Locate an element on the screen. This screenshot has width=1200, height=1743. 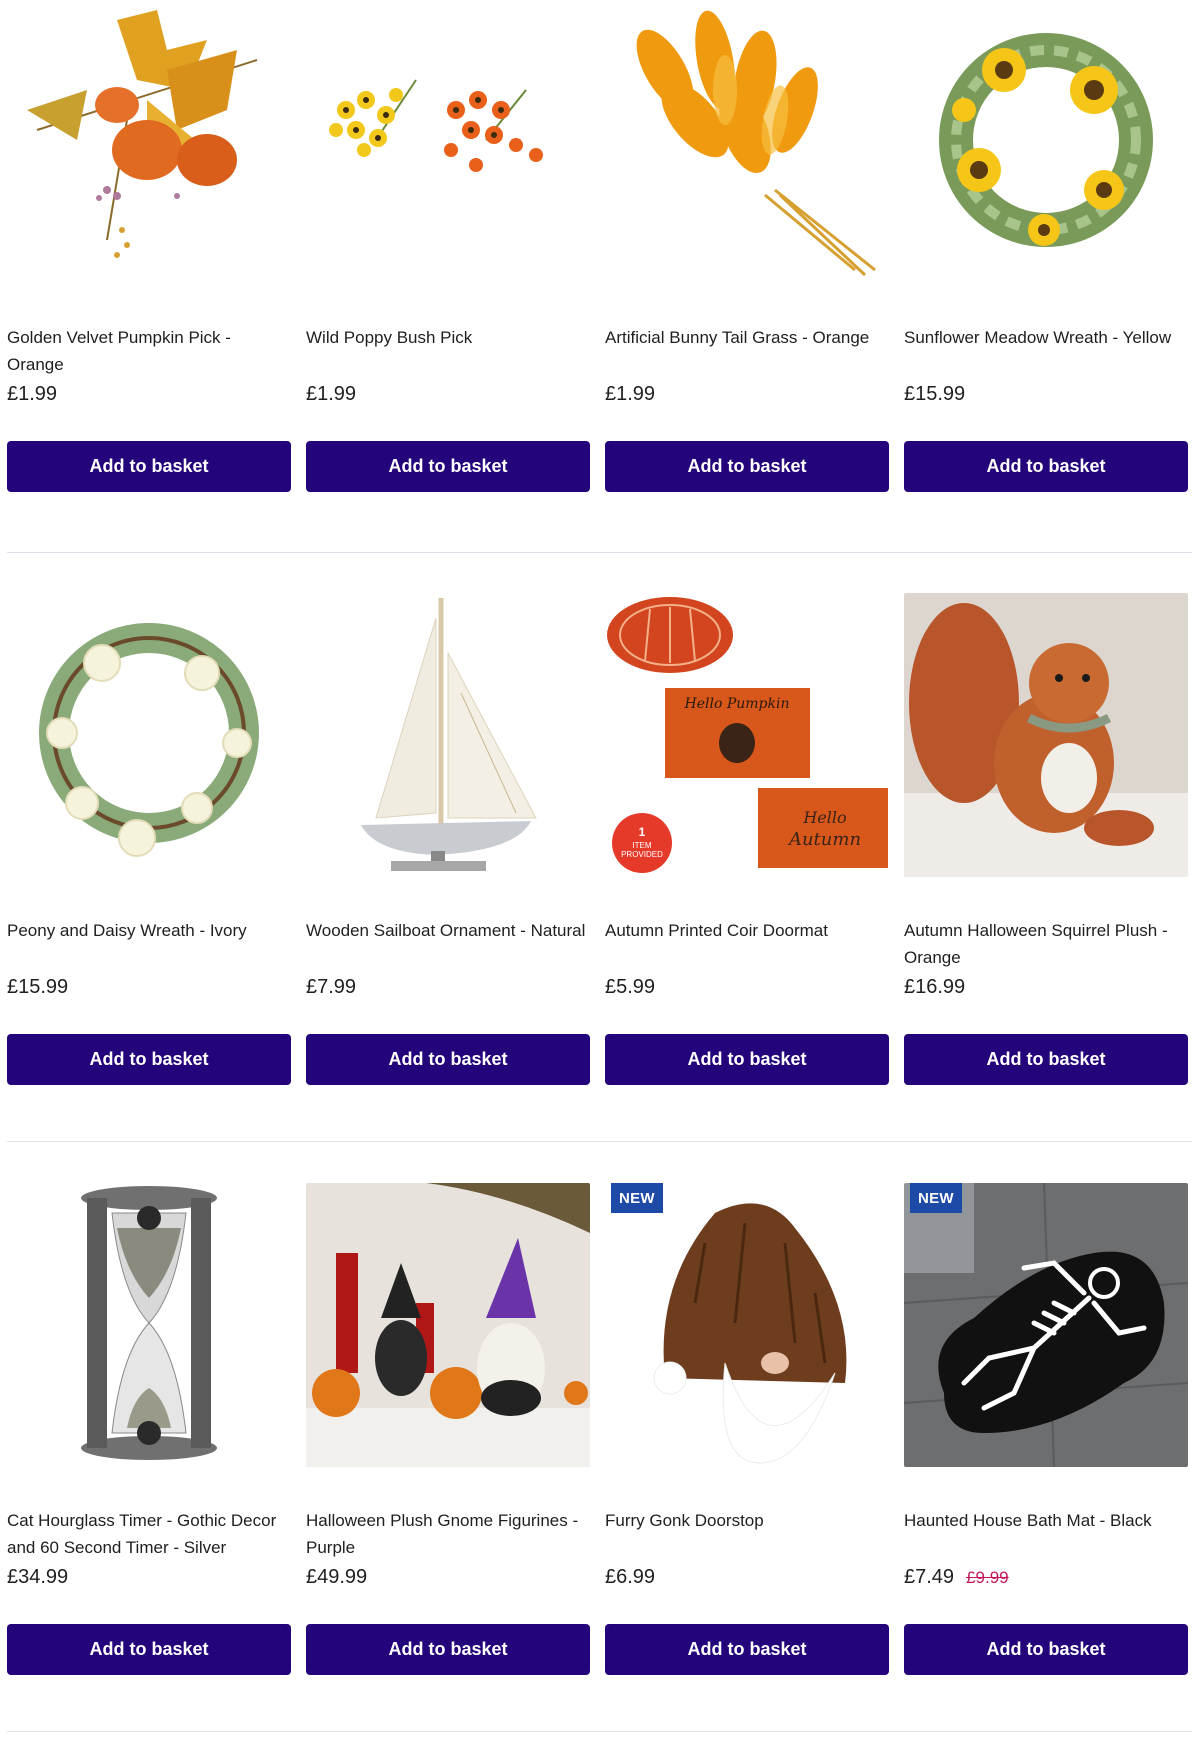
product-image-gnomes is located at coordinates (448, 1325).